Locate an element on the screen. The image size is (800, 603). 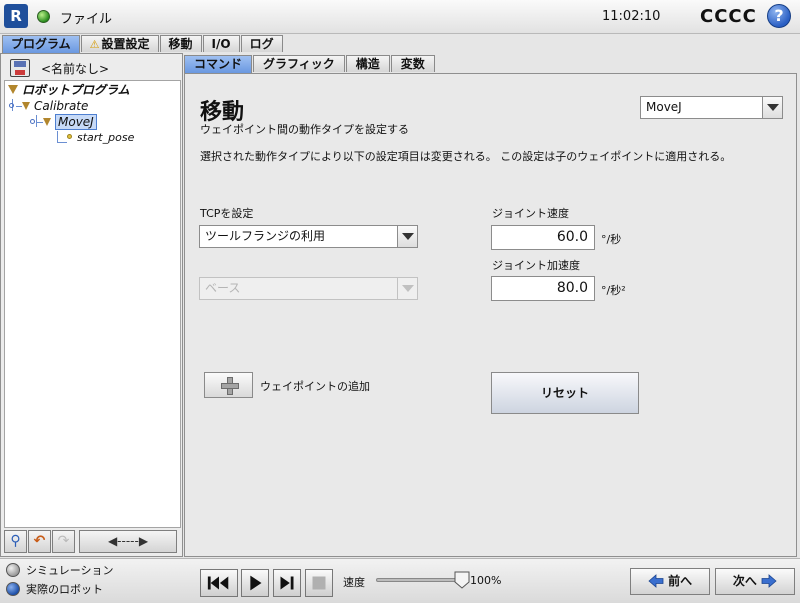
tcp-label: TCPを設定 is located at coordinates (227, 213).